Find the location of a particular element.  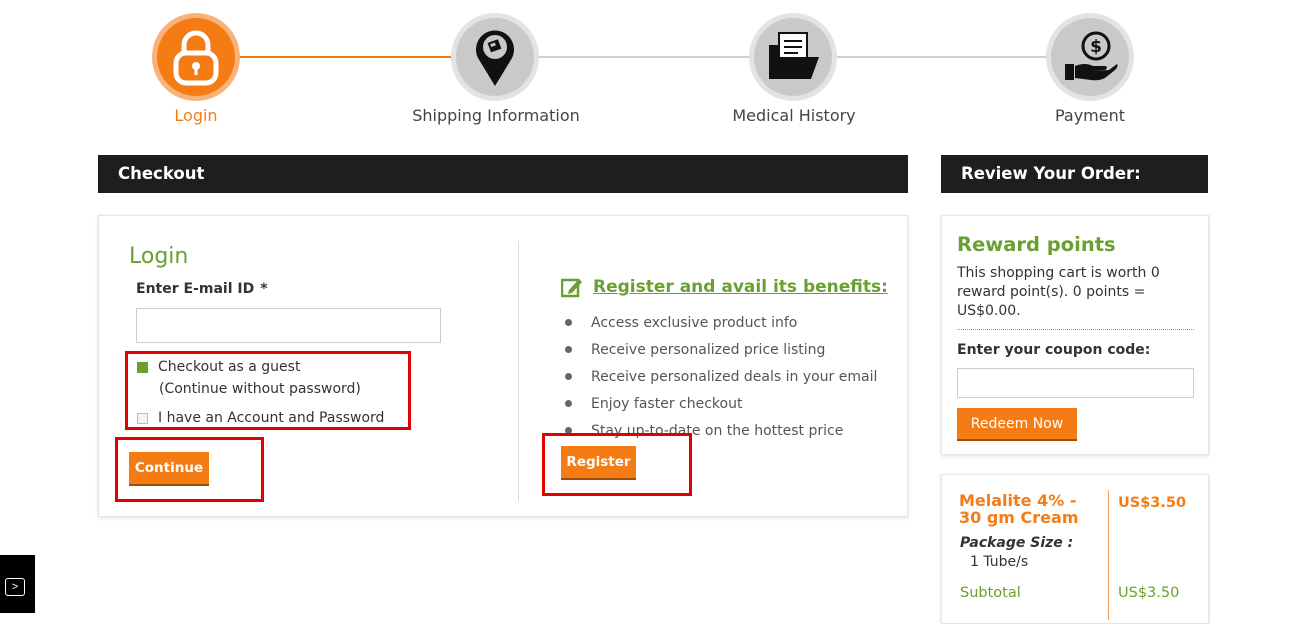

map-pin-icon is located at coordinates (495, 58).